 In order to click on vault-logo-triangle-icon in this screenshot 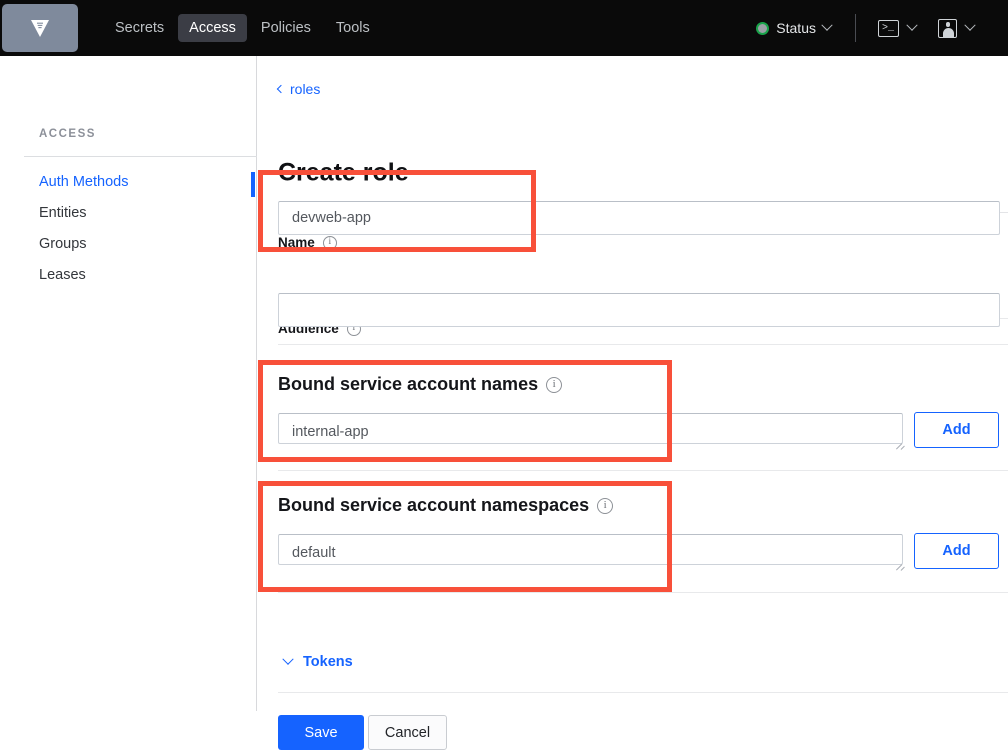, I will do `click(40, 28)`.